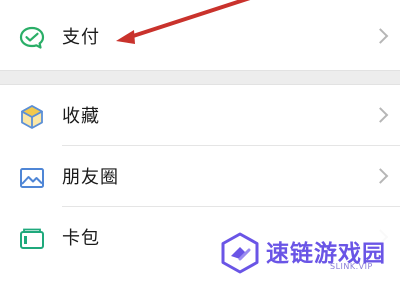  I want to click on card-wallet-icon, so click(32, 238).